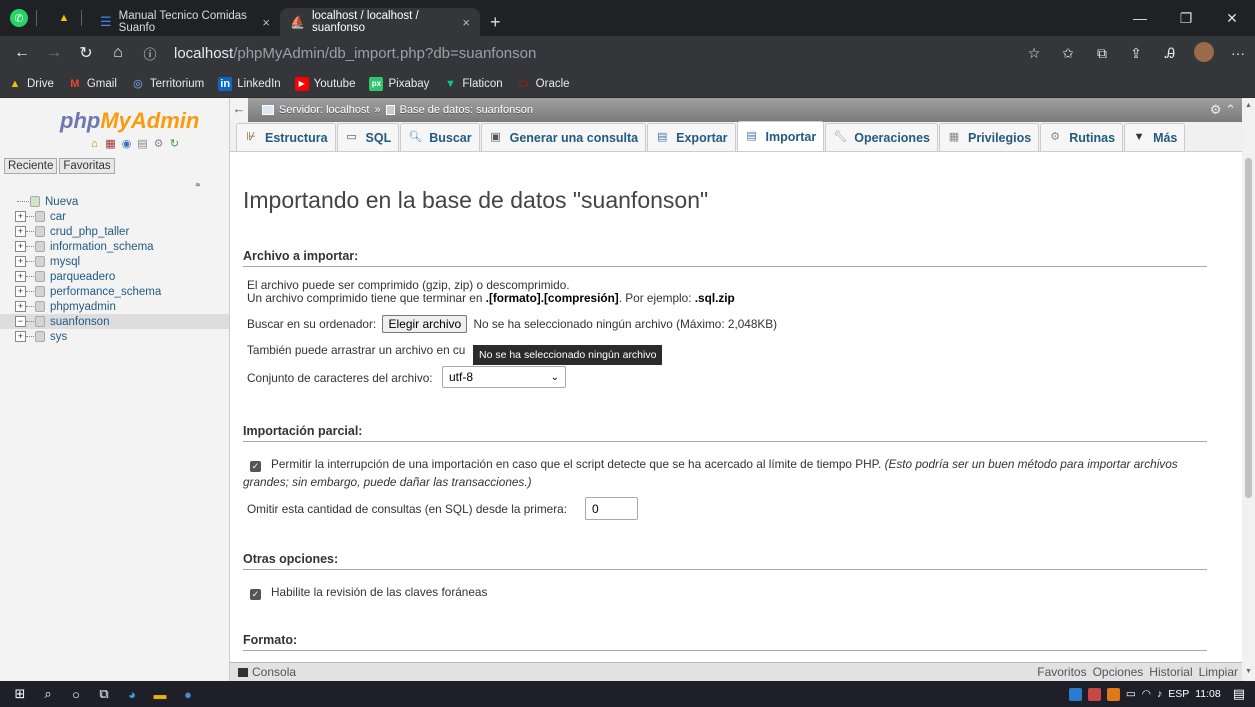 Image resolution: width=1255 pixels, height=707 pixels. Describe the element at coordinates (1248, 328) in the screenshot. I see `scrollbar-thumb` at that location.